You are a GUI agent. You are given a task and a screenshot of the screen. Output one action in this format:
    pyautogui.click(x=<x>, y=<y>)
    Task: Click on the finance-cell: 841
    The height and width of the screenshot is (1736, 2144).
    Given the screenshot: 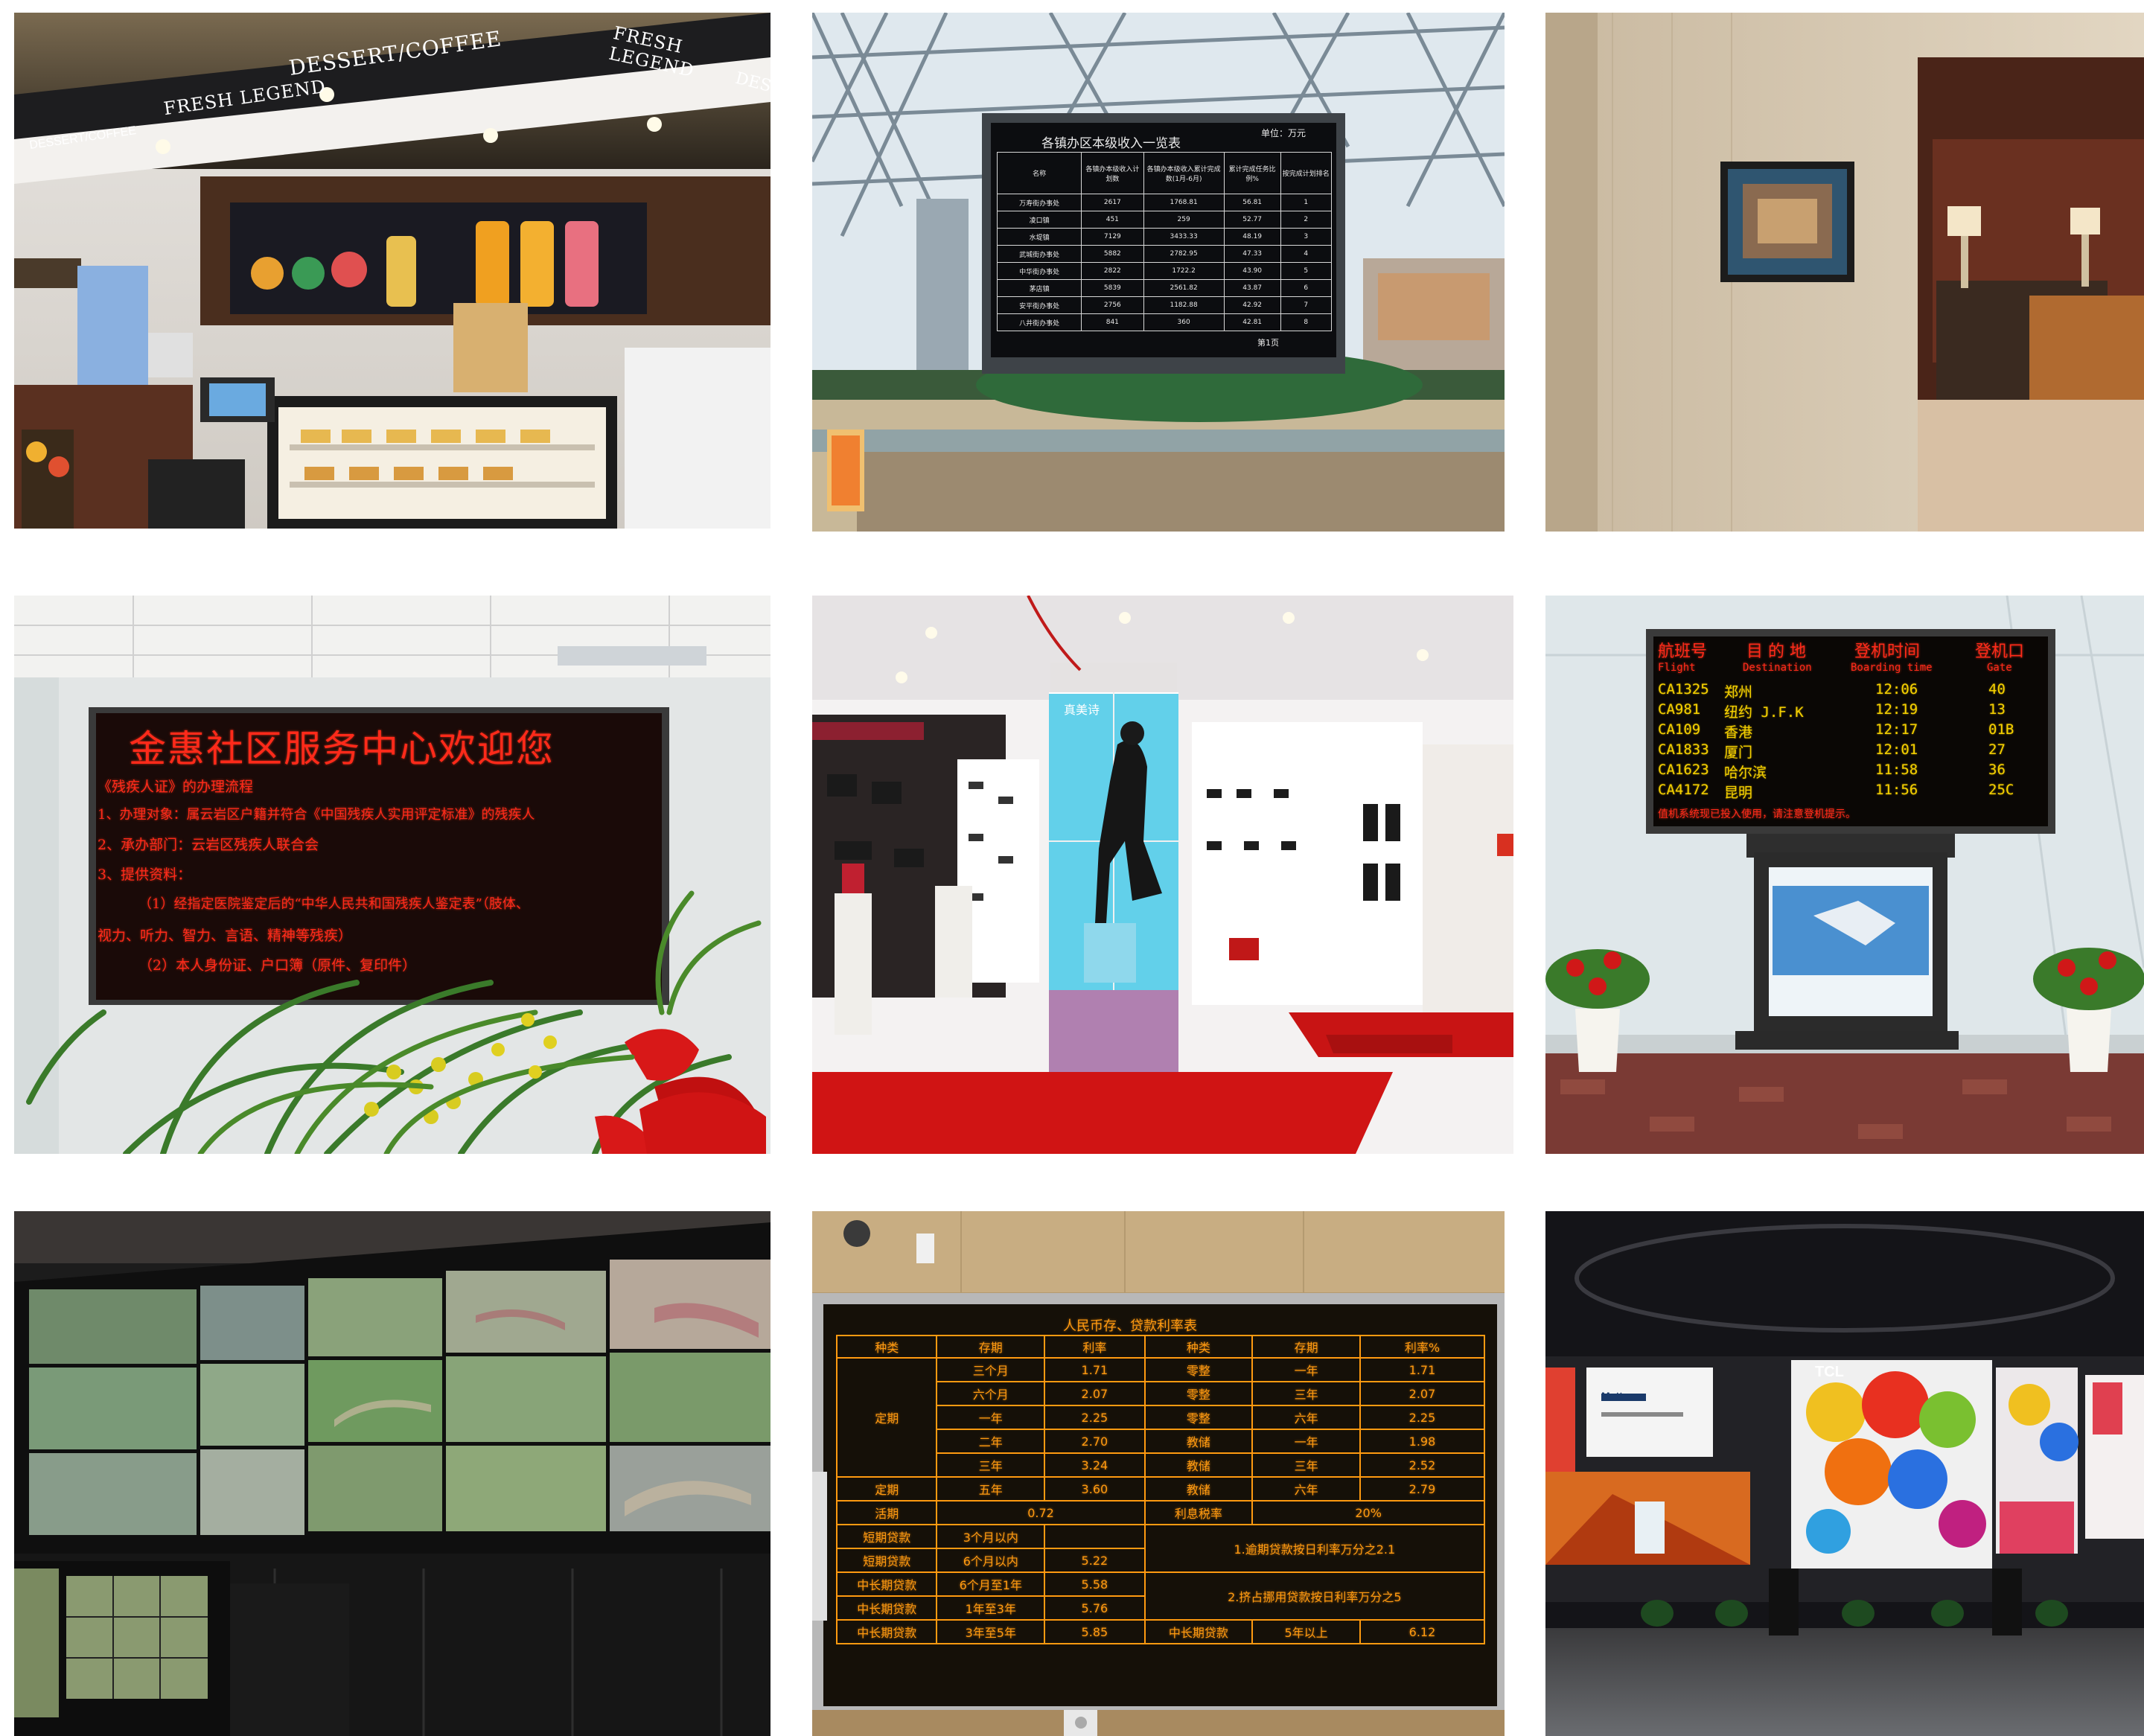 What is the action you would take?
    pyautogui.click(x=1112, y=322)
    